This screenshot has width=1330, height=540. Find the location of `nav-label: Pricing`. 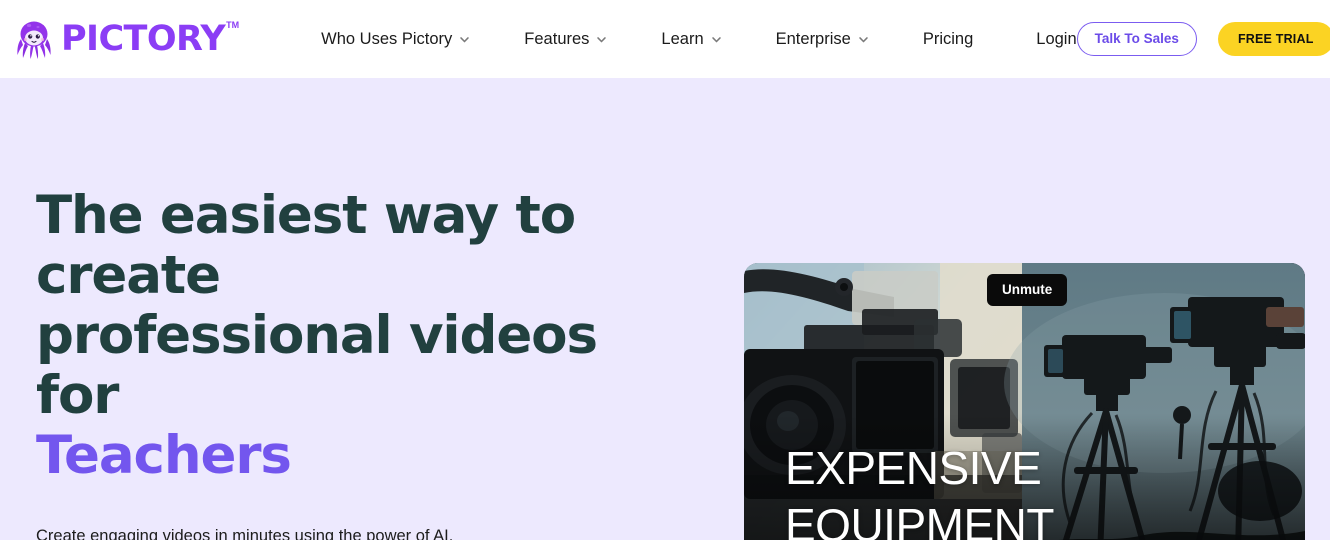

nav-label: Pricing is located at coordinates (948, 38).